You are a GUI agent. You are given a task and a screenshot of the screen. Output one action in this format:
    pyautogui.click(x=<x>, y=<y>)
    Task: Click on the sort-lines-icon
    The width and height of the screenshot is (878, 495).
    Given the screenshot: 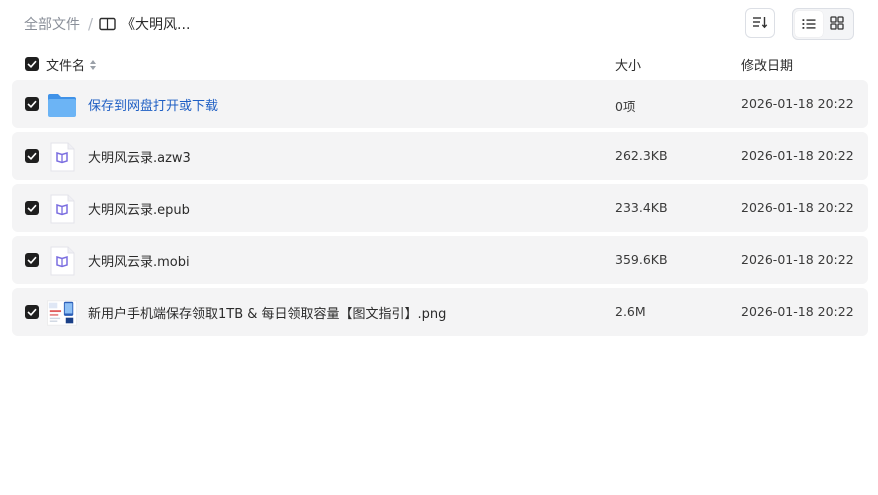 What is the action you would take?
    pyautogui.click(x=760, y=23)
    